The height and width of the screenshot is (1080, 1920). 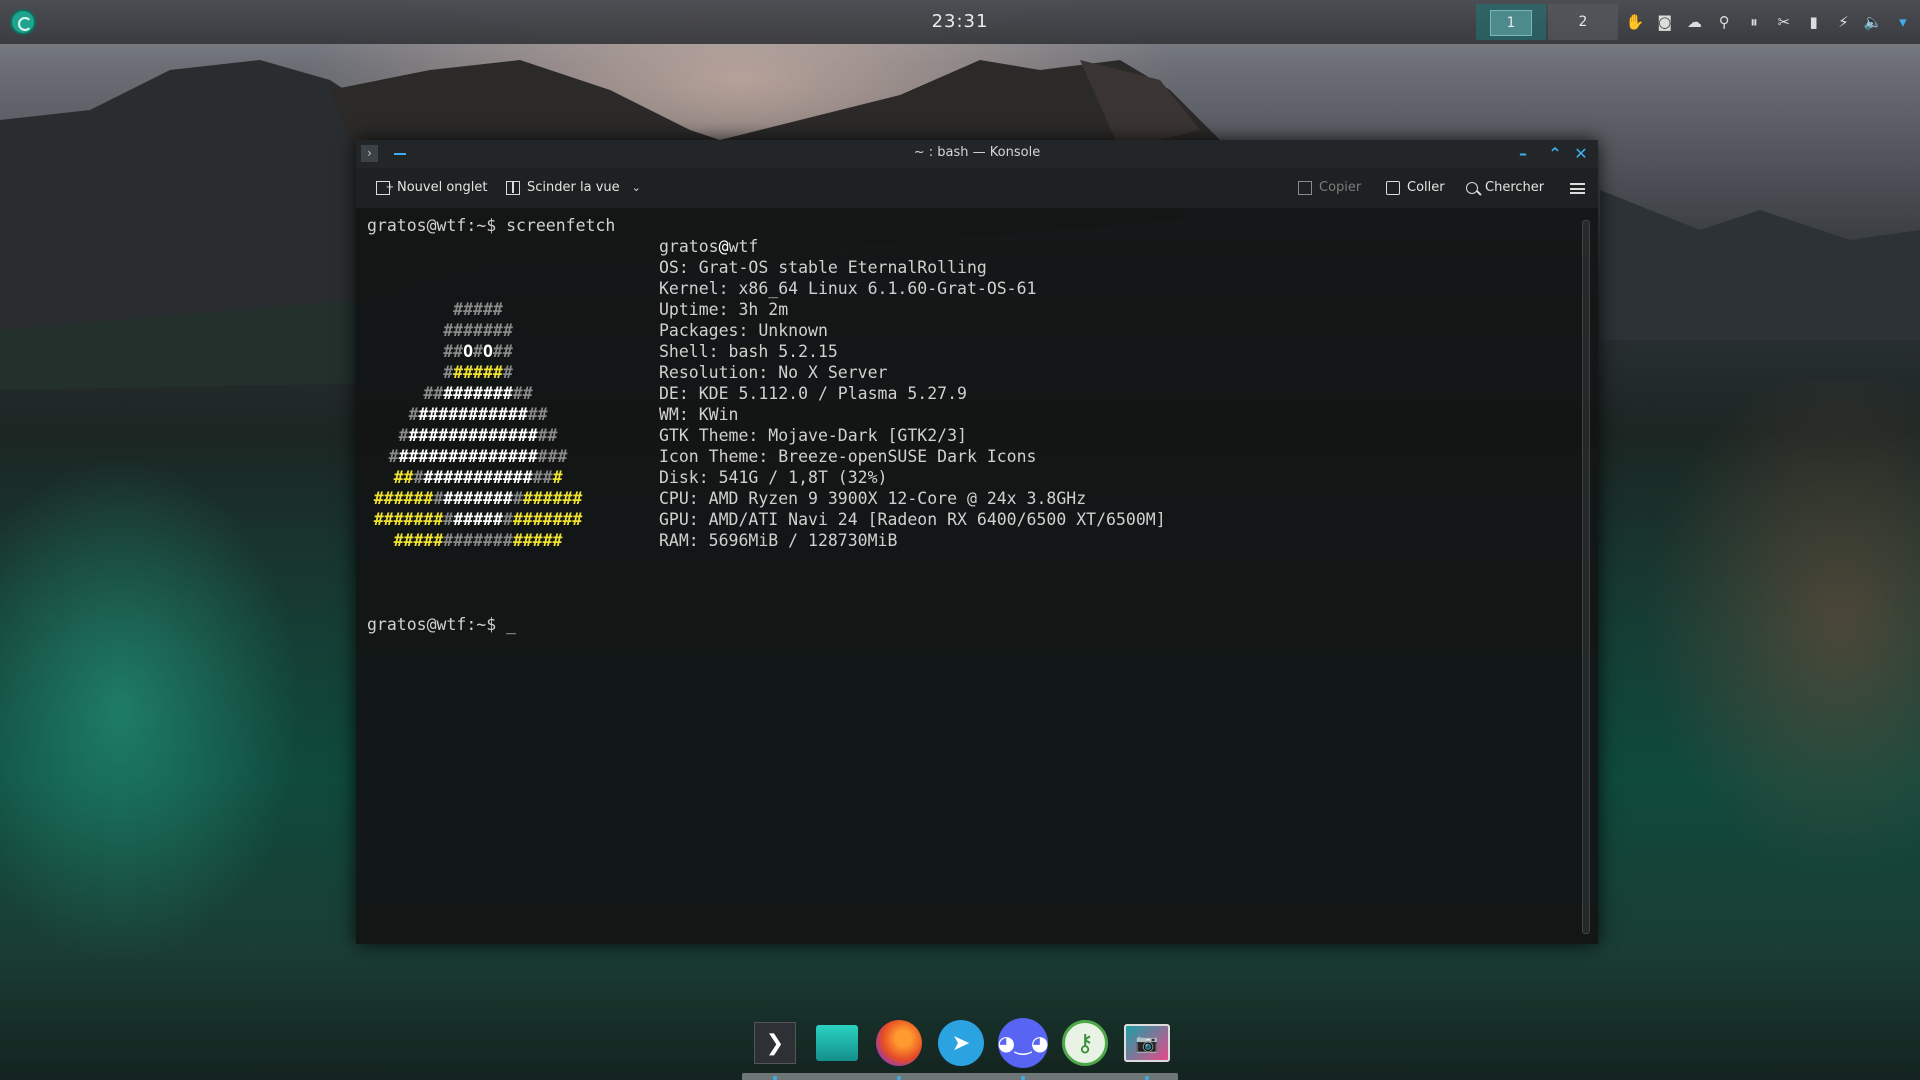 I want to click on system-info-line: Packages: Unknown, so click(x=743, y=330).